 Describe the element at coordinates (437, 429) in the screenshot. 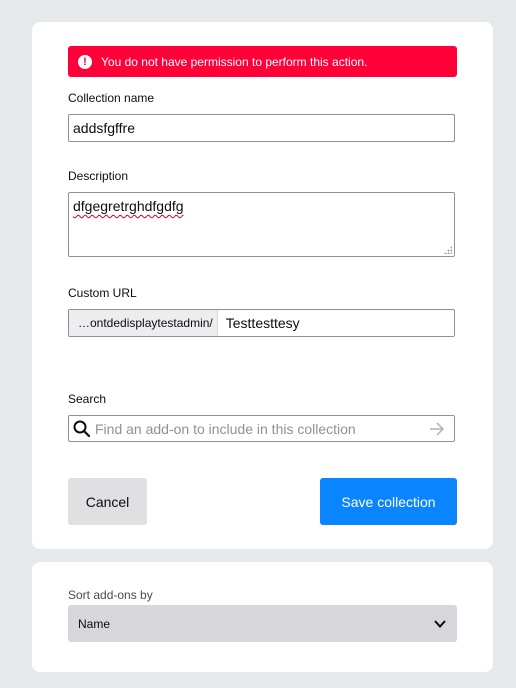

I see `arrow-right-icon` at that location.